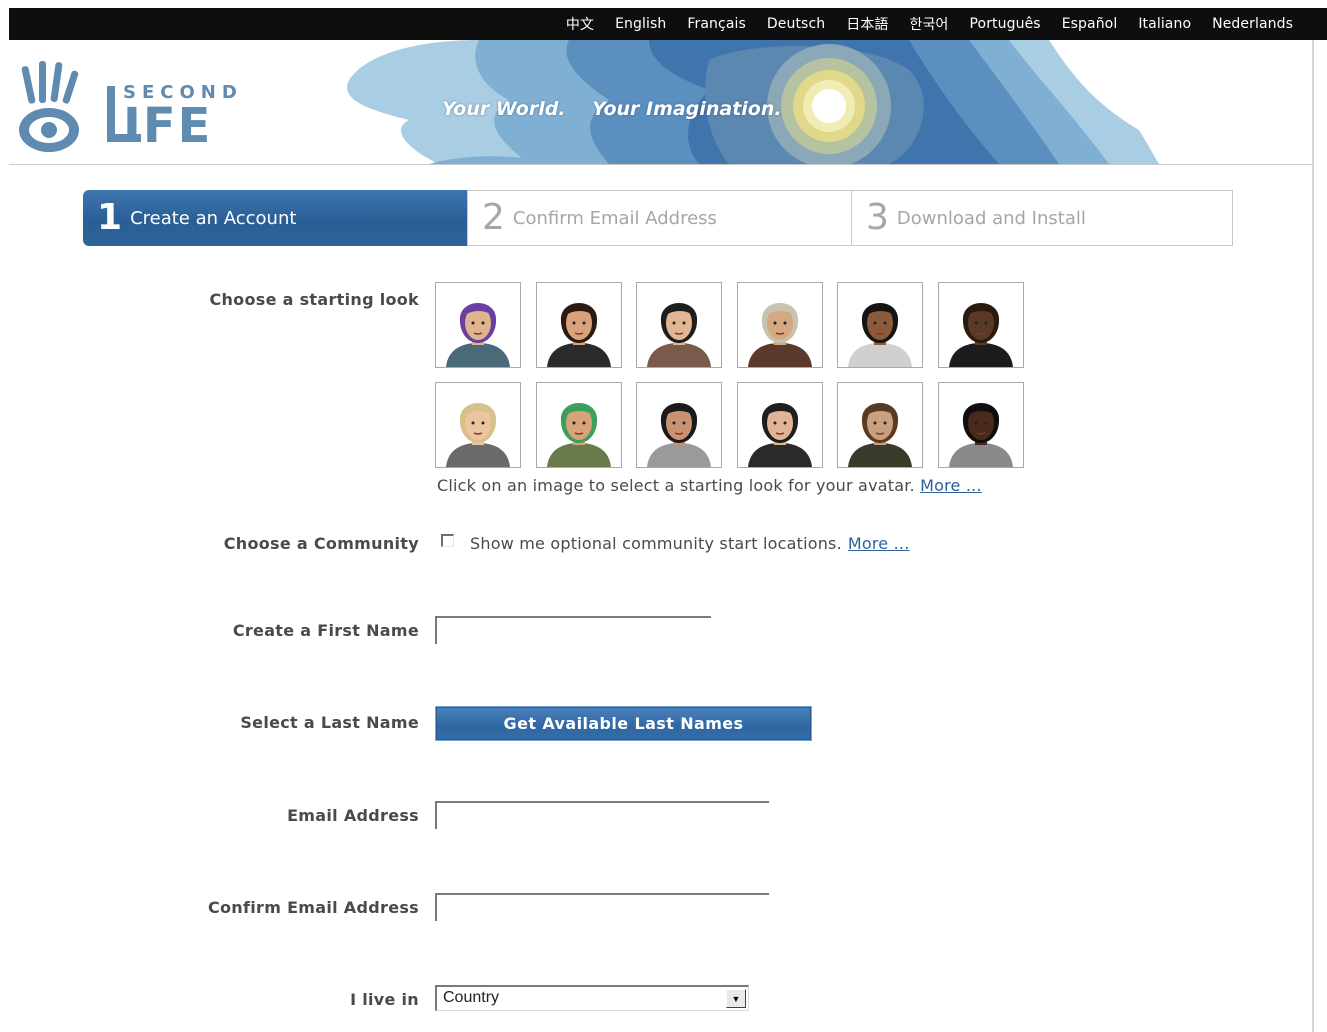  What do you see at coordinates (602, 815) in the screenshot?
I see `email-input` at bounding box center [602, 815].